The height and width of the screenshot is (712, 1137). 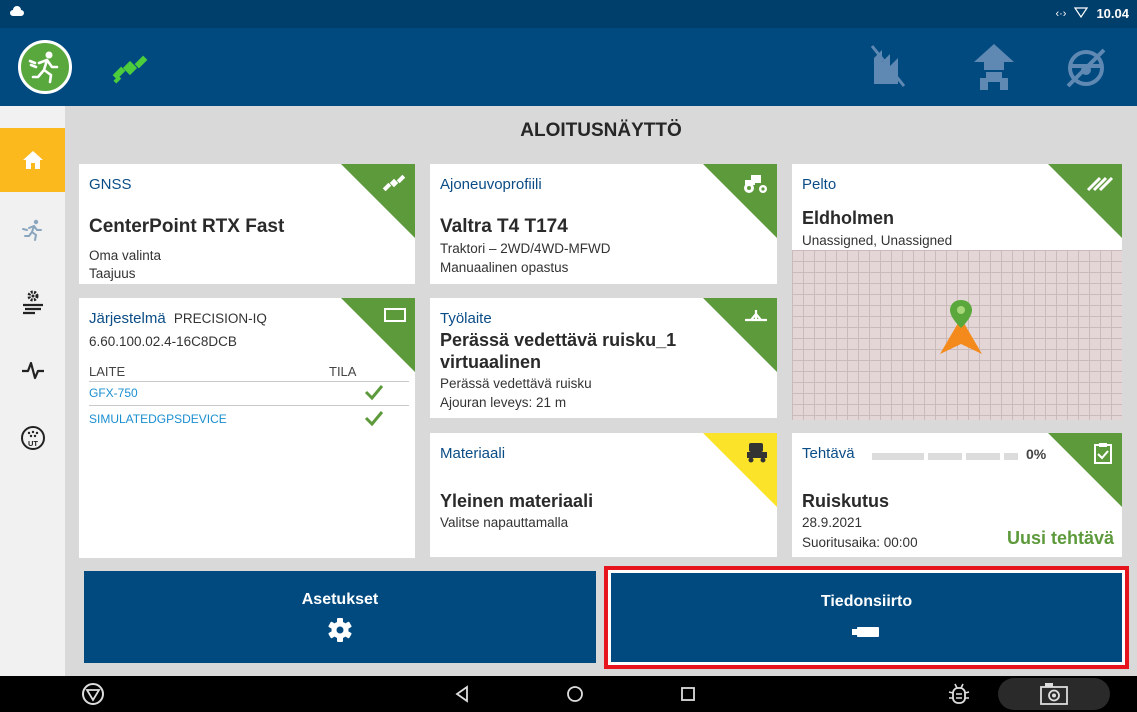 I want to click on tractor-icon, so click(x=755, y=185).